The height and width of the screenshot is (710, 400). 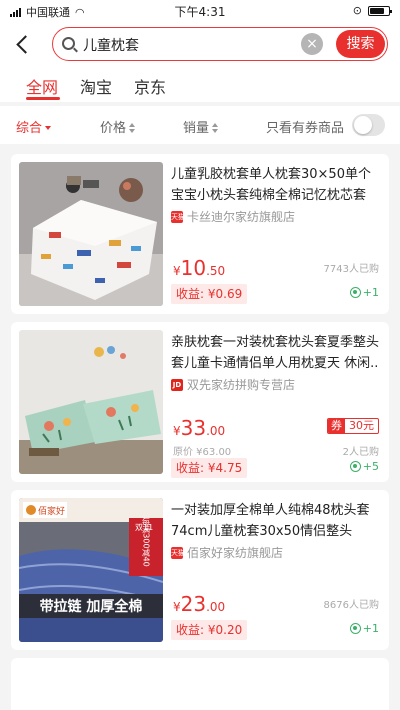 I want to click on price-integer: 23, so click(x=193, y=604).